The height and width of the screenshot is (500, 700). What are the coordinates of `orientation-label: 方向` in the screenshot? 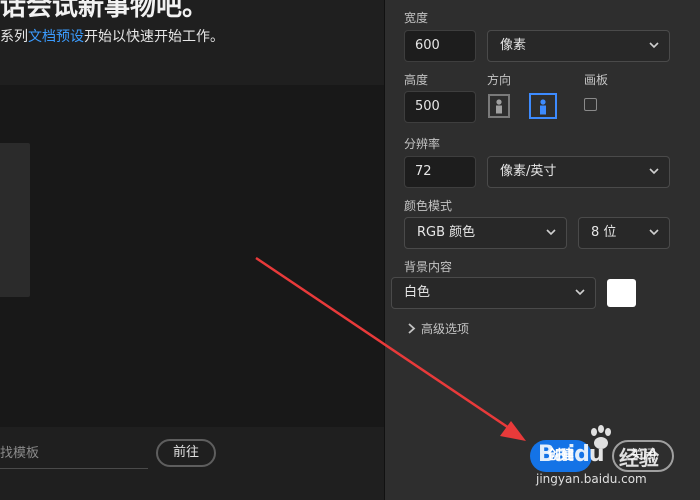 It's located at (499, 80).